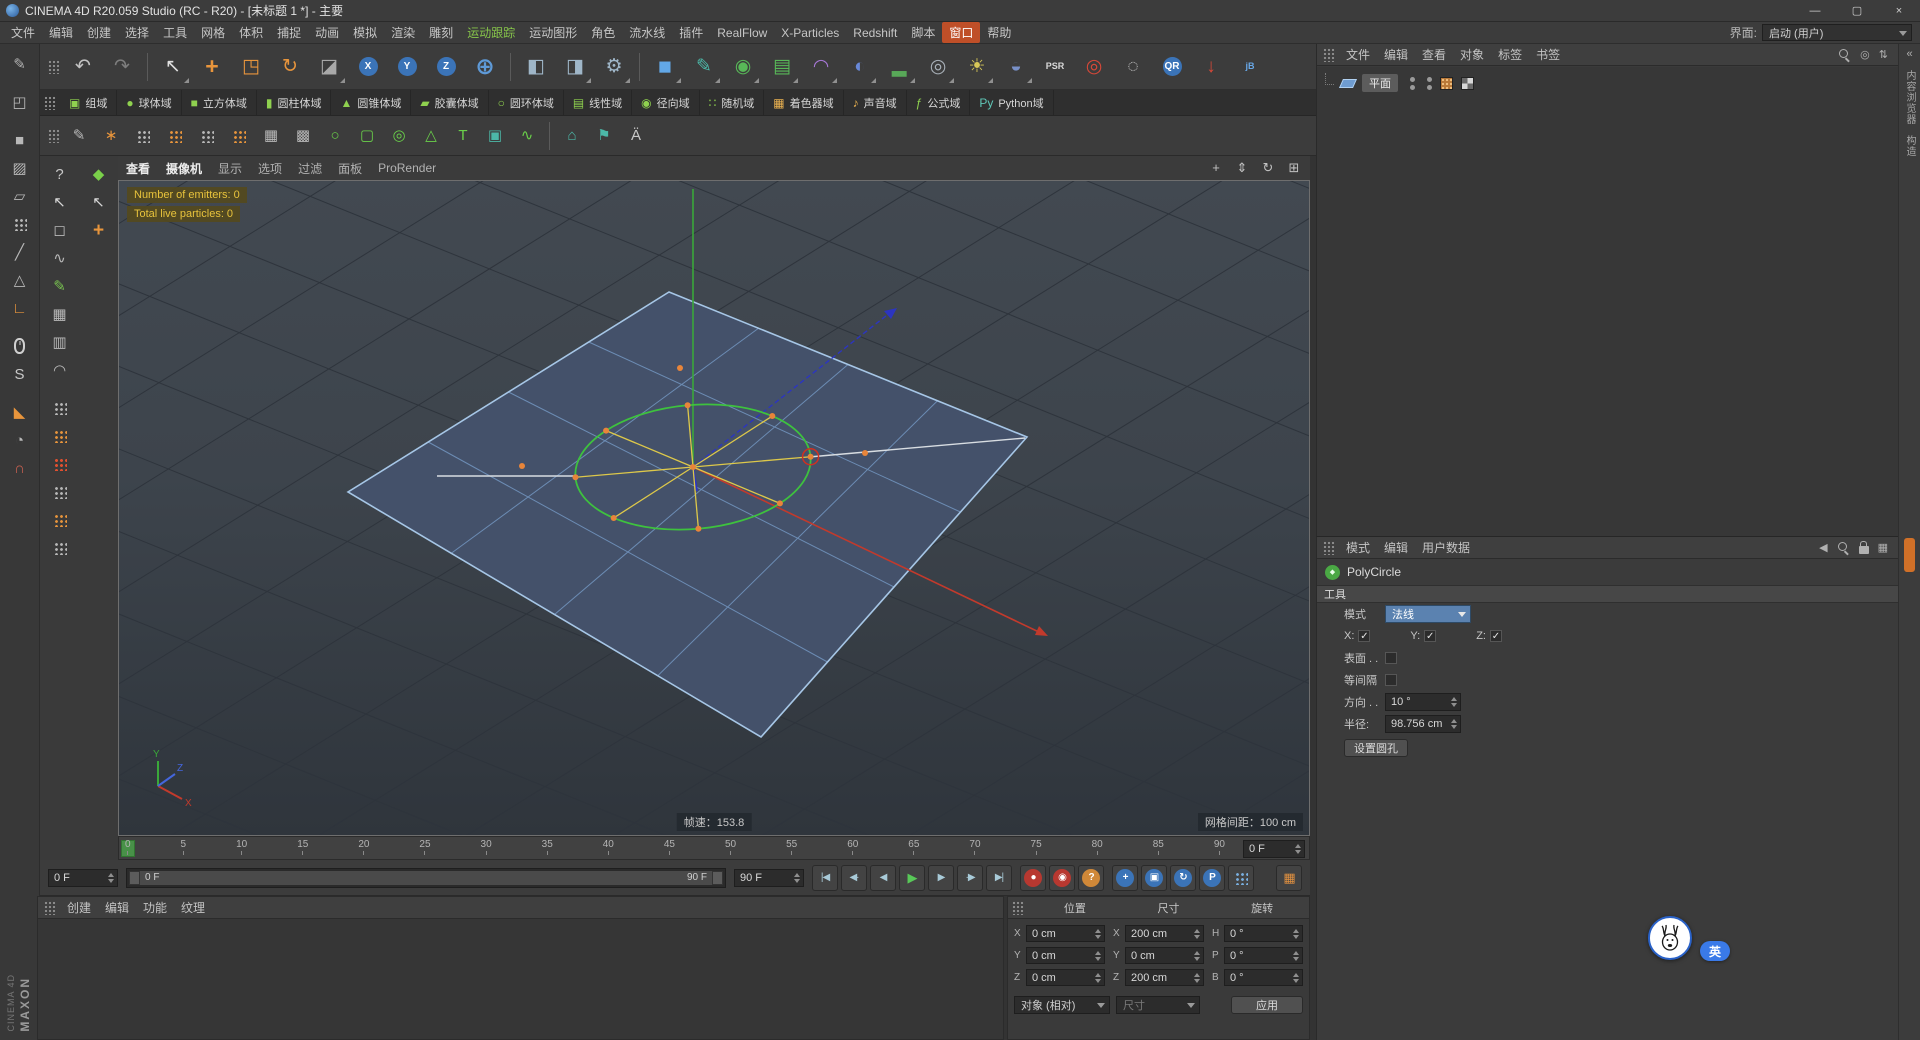  Describe the element at coordinates (742, 33) in the screenshot. I see `menu-RealFlow: RealFlow` at that location.